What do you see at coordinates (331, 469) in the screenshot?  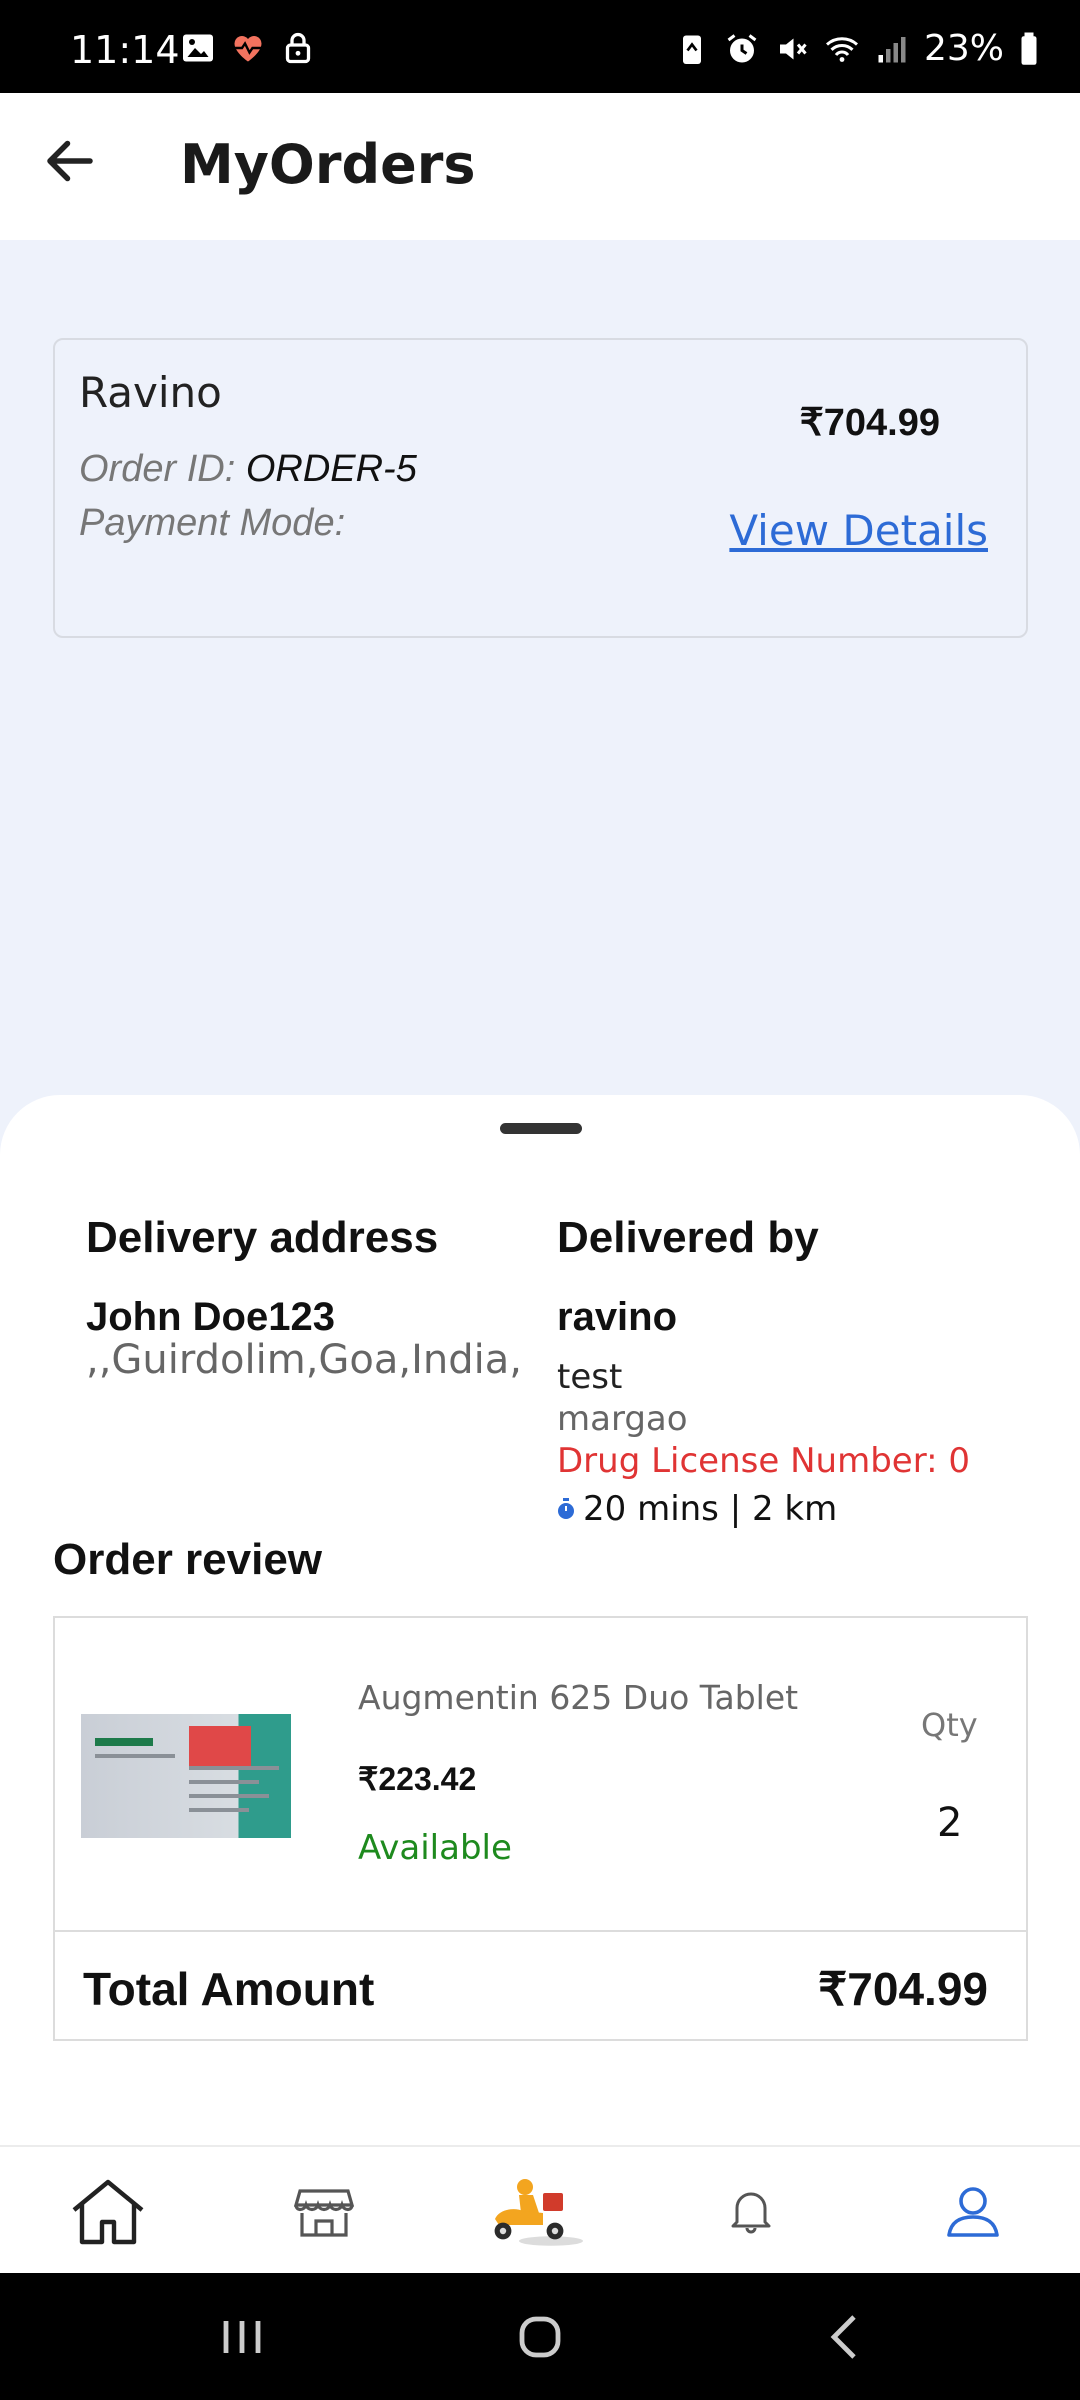 I see `order-id-value: ORDER-5` at bounding box center [331, 469].